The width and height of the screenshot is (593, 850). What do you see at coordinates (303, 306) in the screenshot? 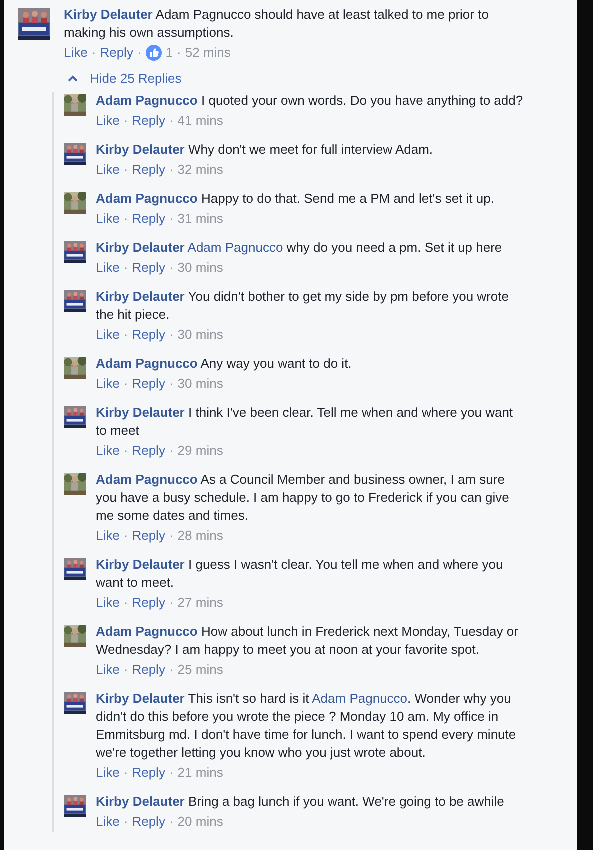
I see `comment-text: Kirby Delauter You didn't bother to get my side by pm before you wrote the hit piece.` at bounding box center [303, 306].